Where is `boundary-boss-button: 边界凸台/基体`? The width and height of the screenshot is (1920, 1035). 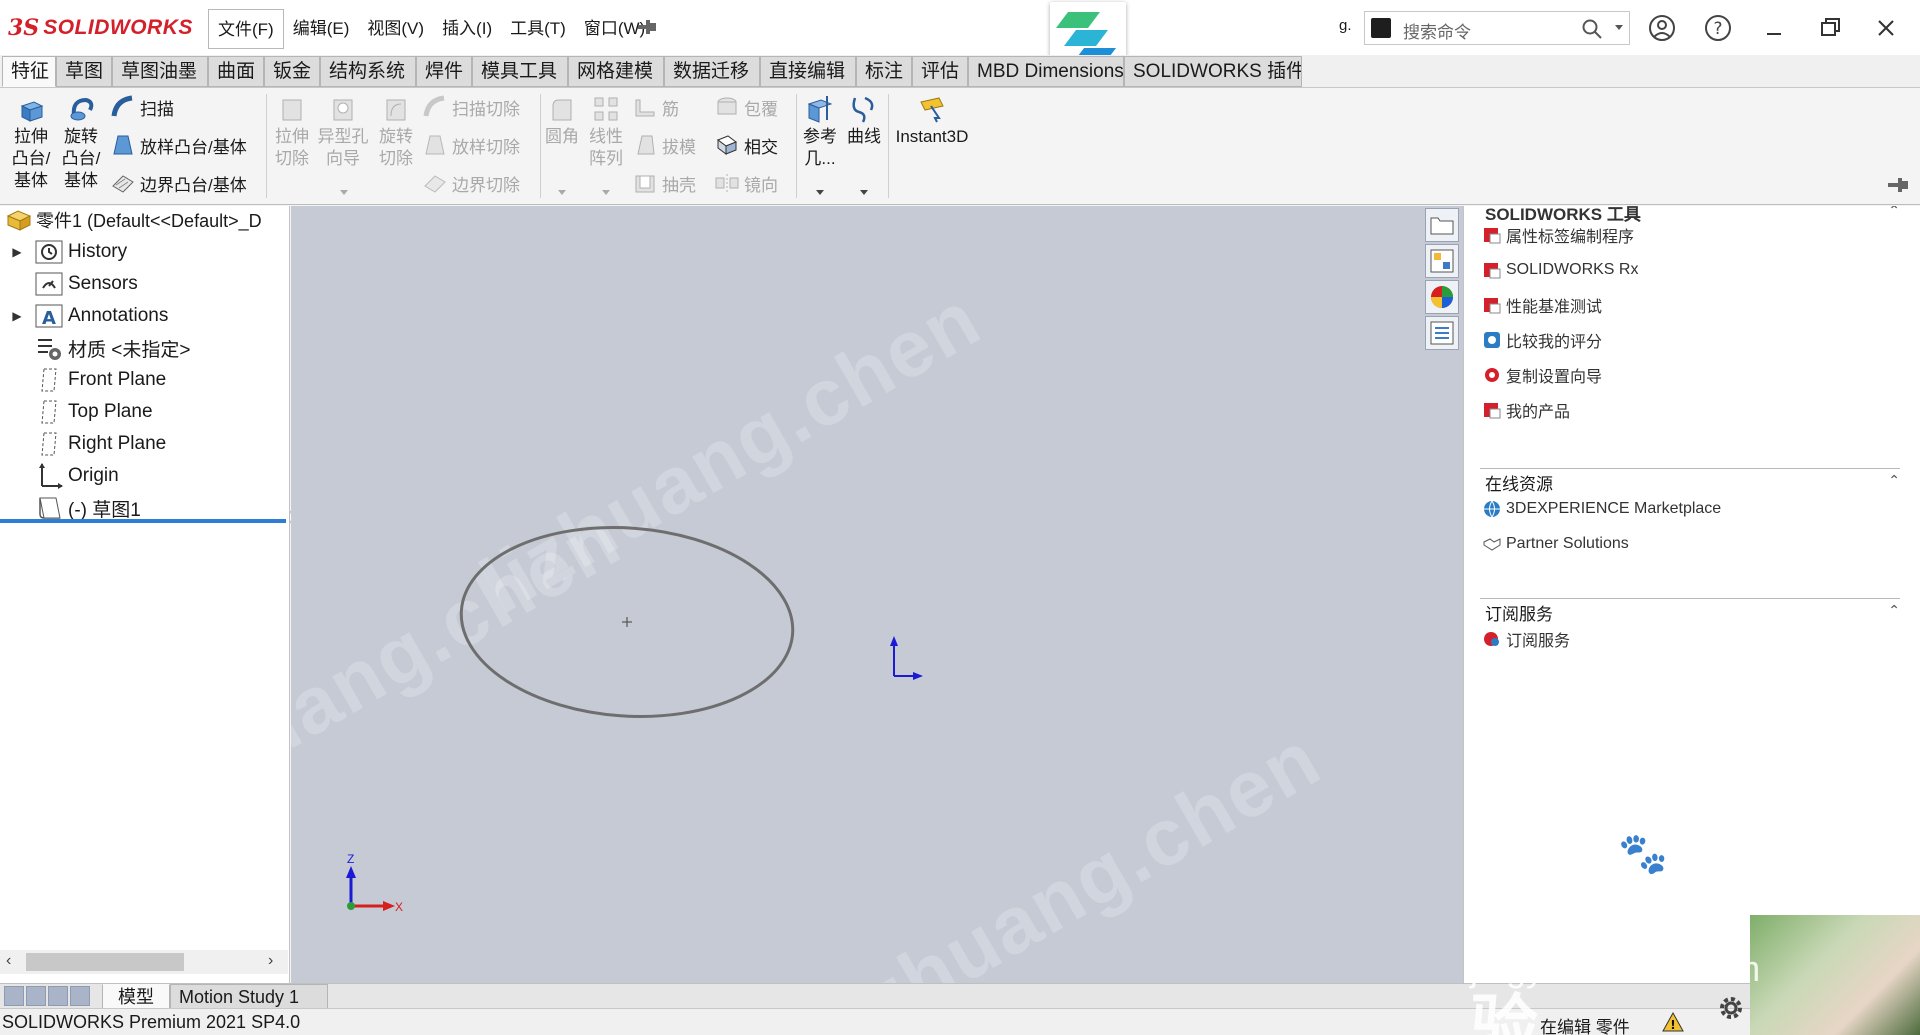
boundary-boss-button: 边界凸台/基体 is located at coordinates (178, 183).